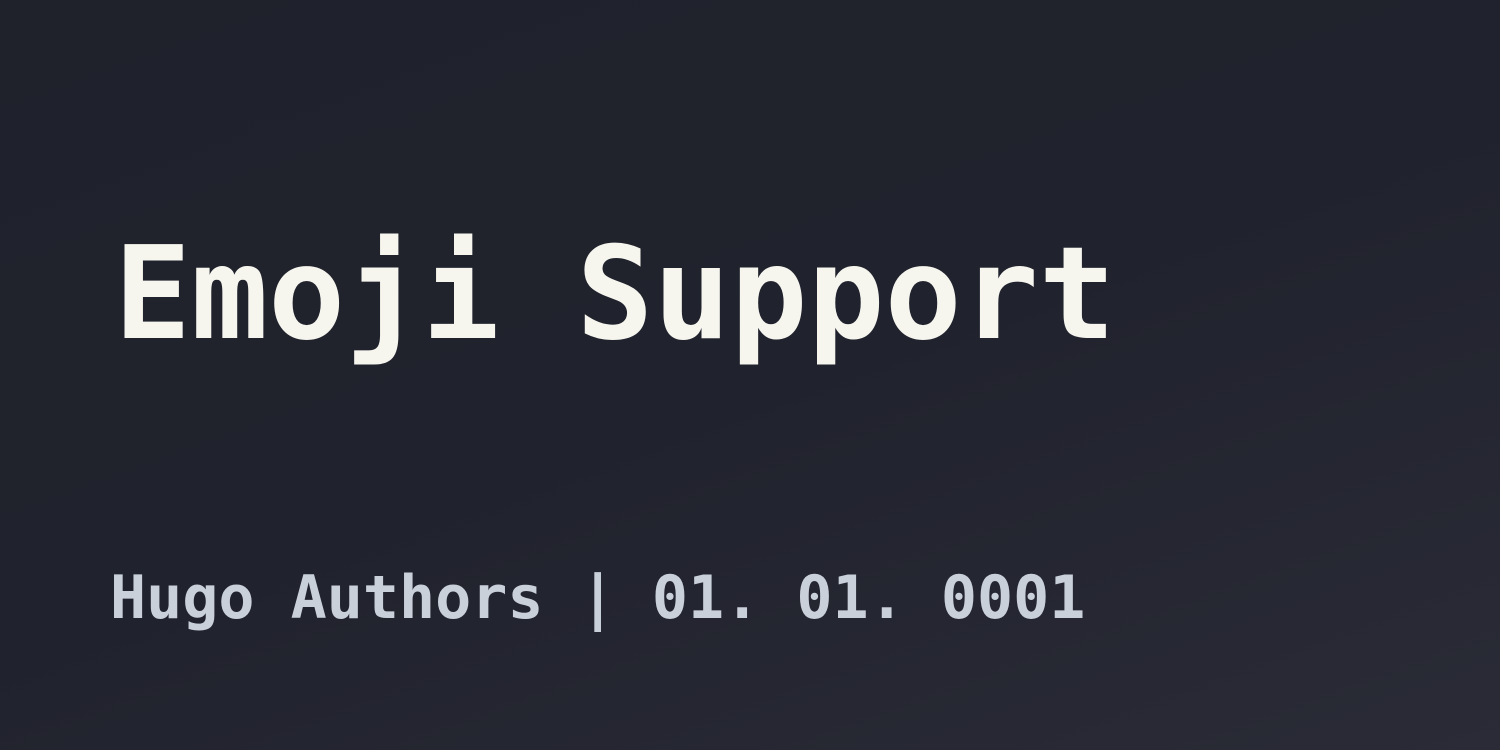 Image resolution: width=1500 pixels, height=750 pixels. I want to click on author-name: Hugo Authors, so click(327, 598).